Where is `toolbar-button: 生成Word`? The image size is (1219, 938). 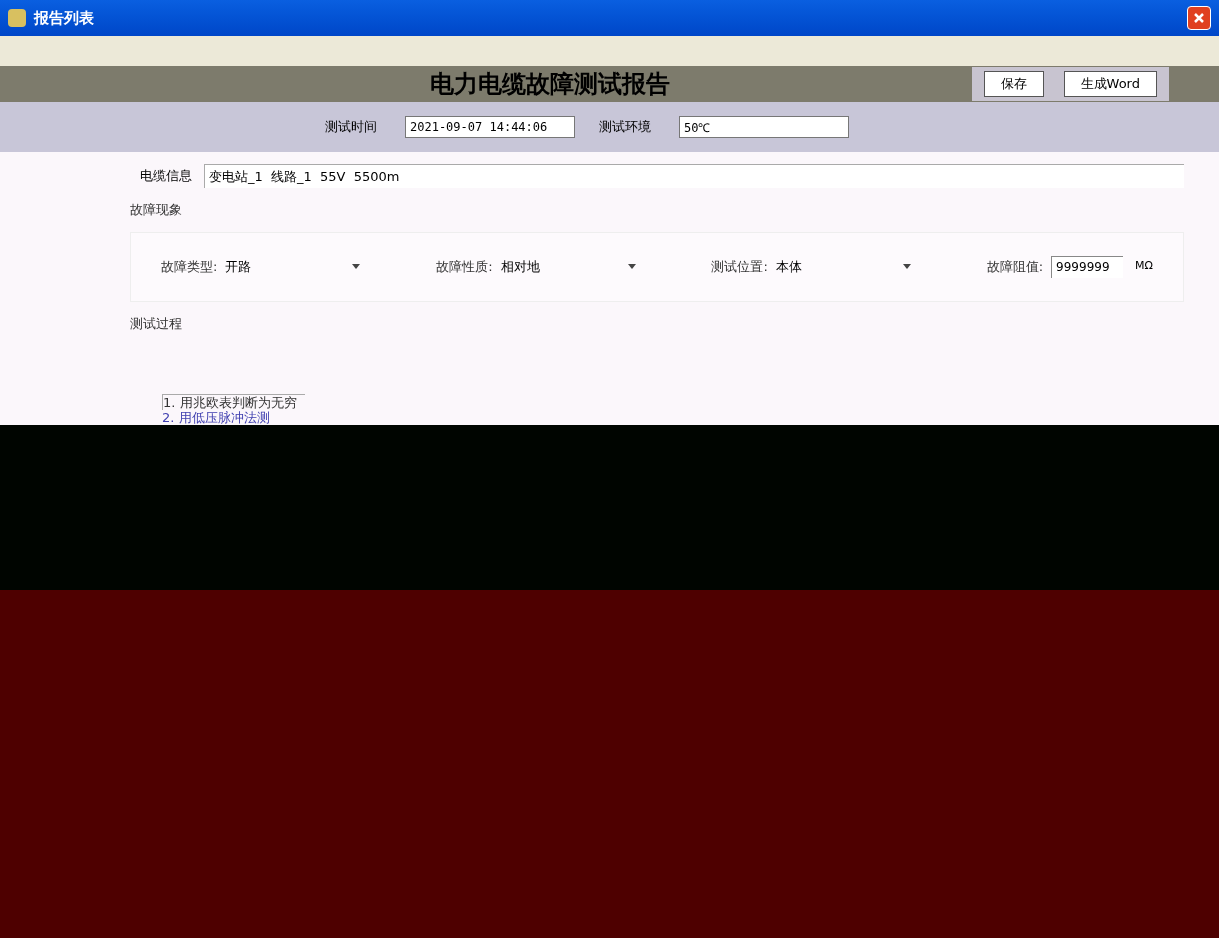 toolbar-button: 生成Word is located at coordinates (1110, 84).